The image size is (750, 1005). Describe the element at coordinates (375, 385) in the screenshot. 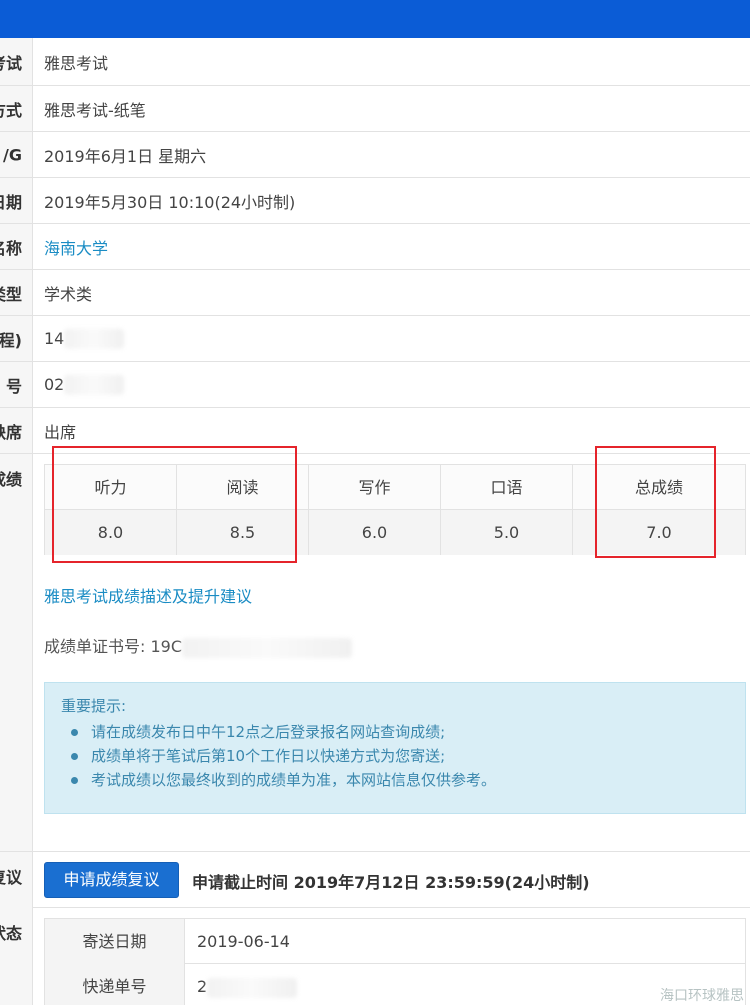

I see `info-row-number: 号 02` at that location.